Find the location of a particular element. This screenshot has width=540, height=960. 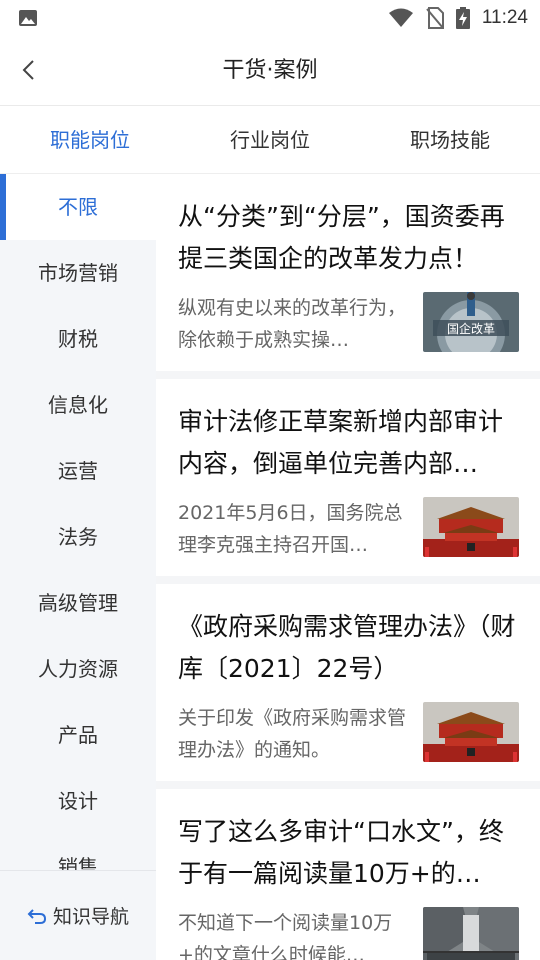

tab-workplace-skills: 职场技能 is located at coordinates (450, 139).